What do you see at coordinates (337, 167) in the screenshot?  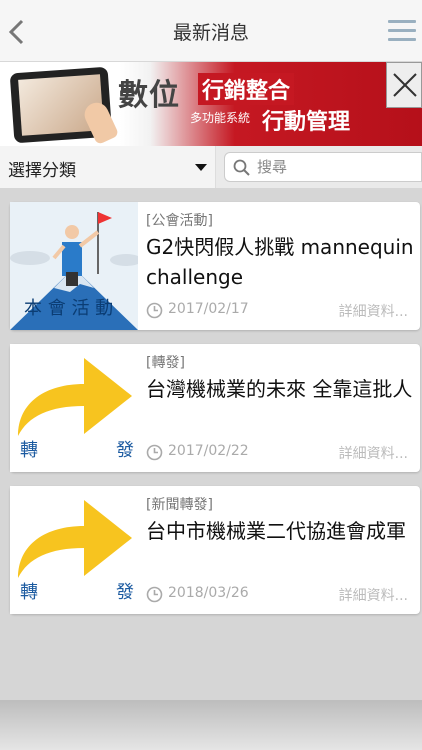 I see `search-input` at bounding box center [337, 167].